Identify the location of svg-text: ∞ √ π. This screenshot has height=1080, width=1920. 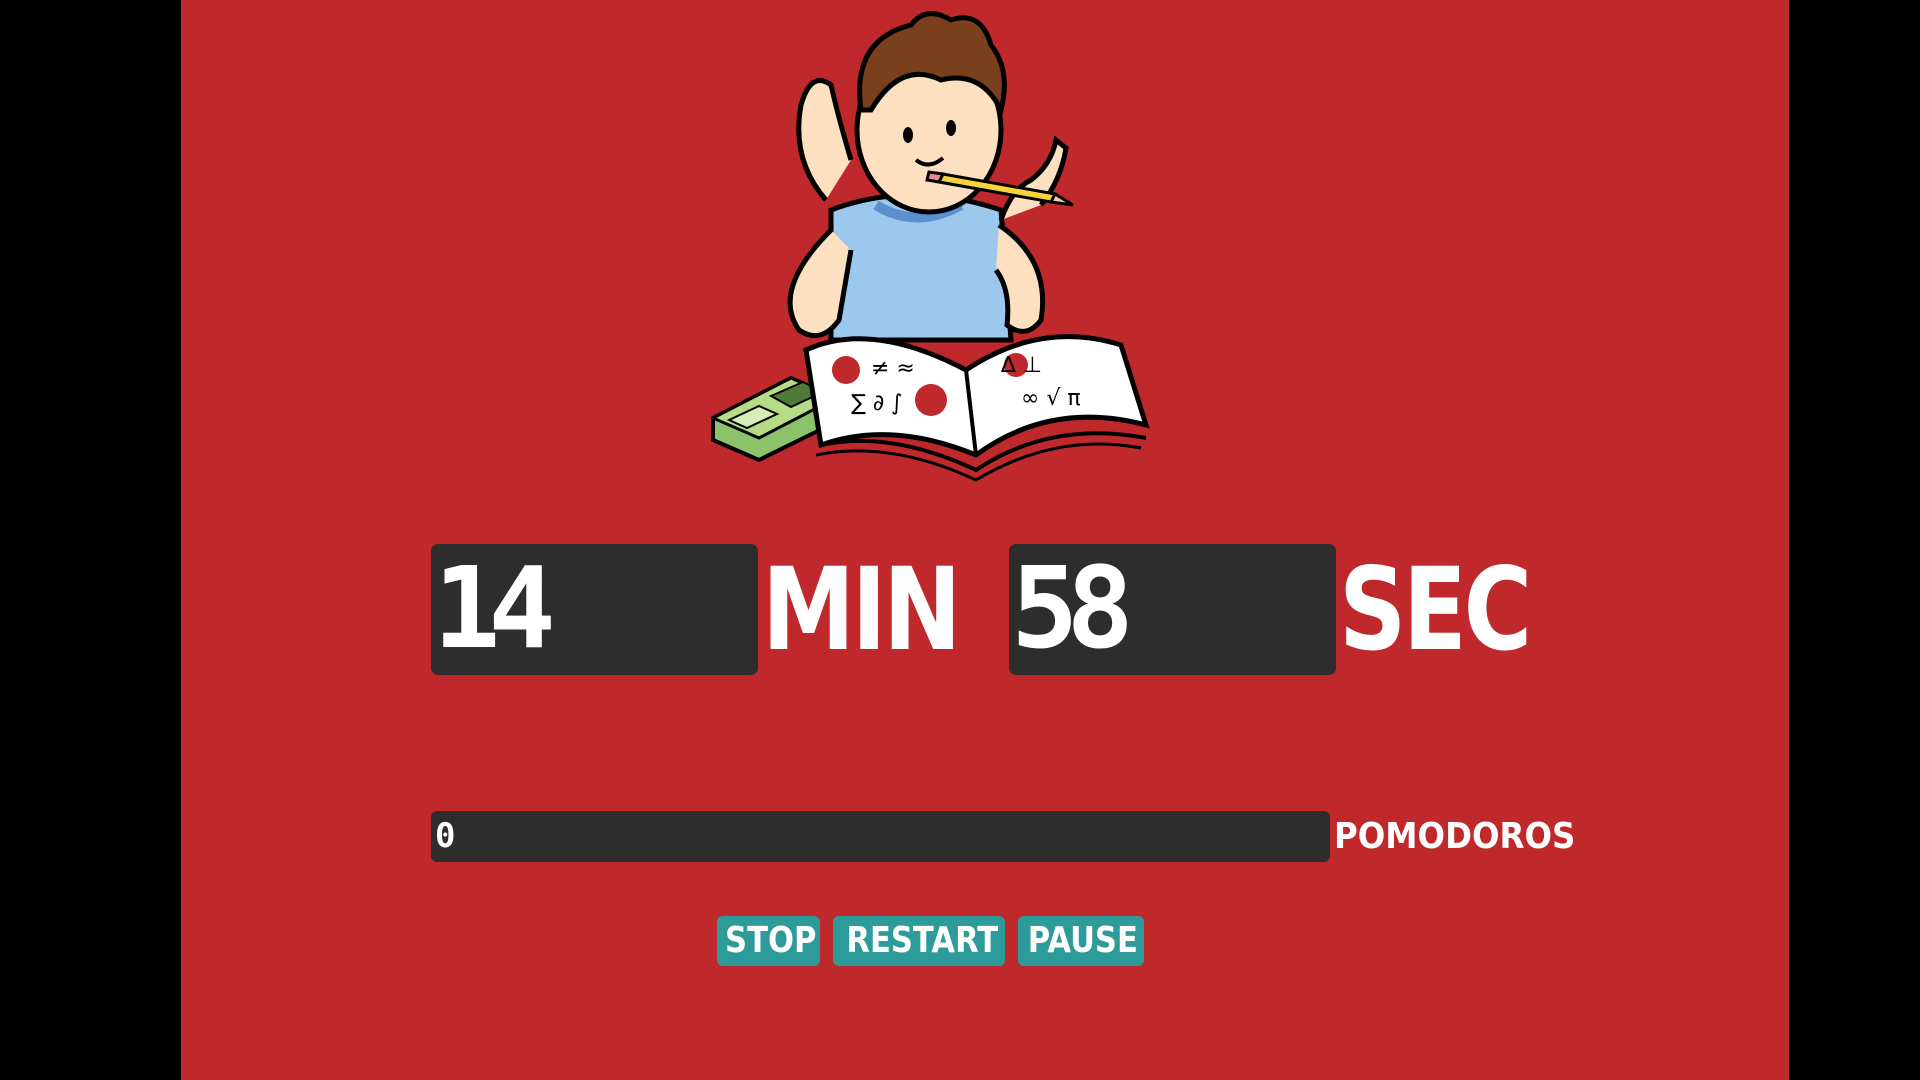
(1051, 398).